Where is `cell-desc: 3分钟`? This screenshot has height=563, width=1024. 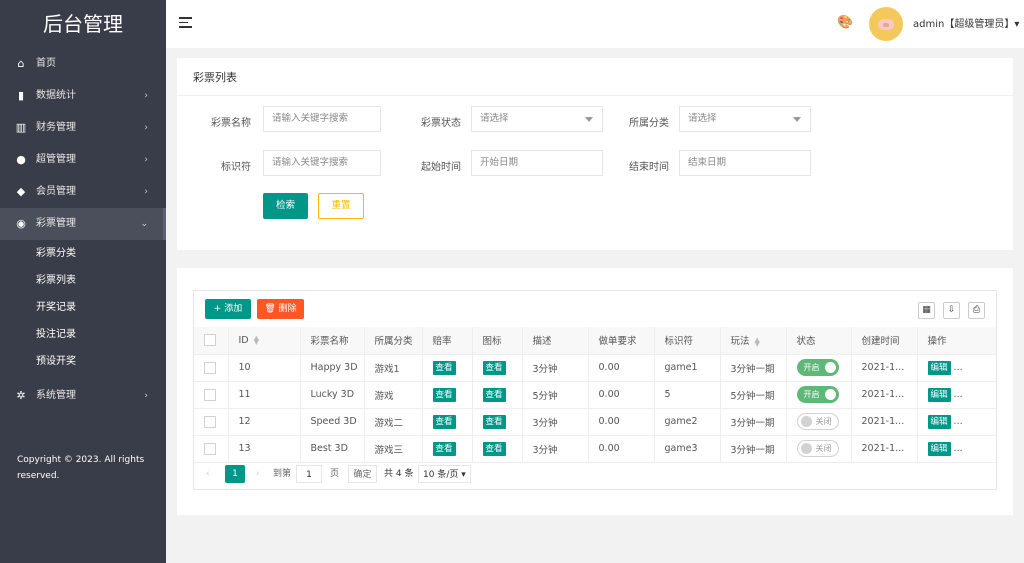 cell-desc: 3分钟 is located at coordinates (555, 368).